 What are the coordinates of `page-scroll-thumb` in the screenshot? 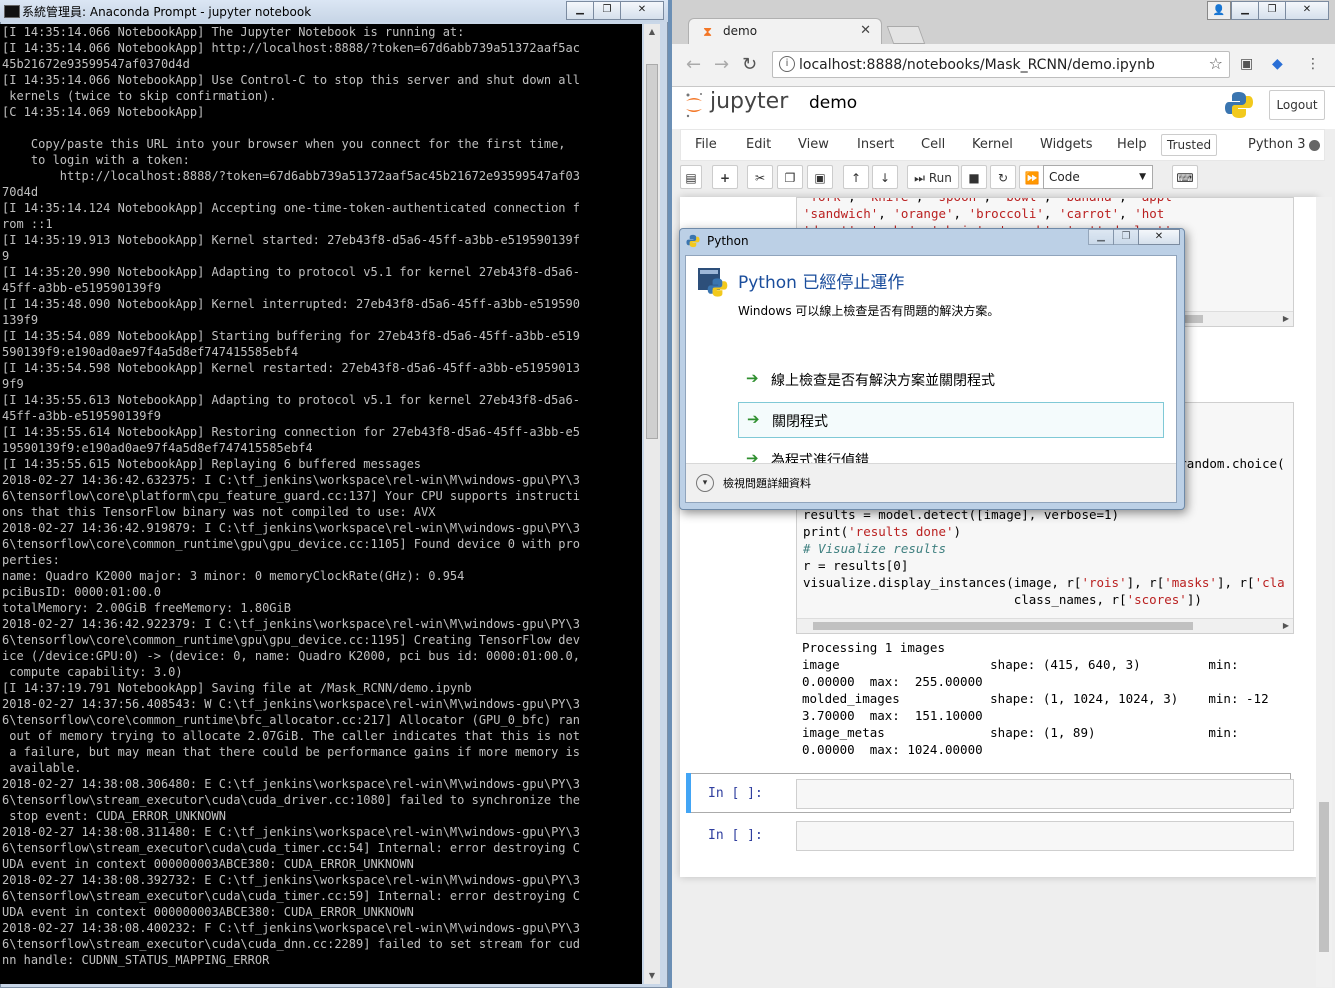 It's located at (1324, 877).